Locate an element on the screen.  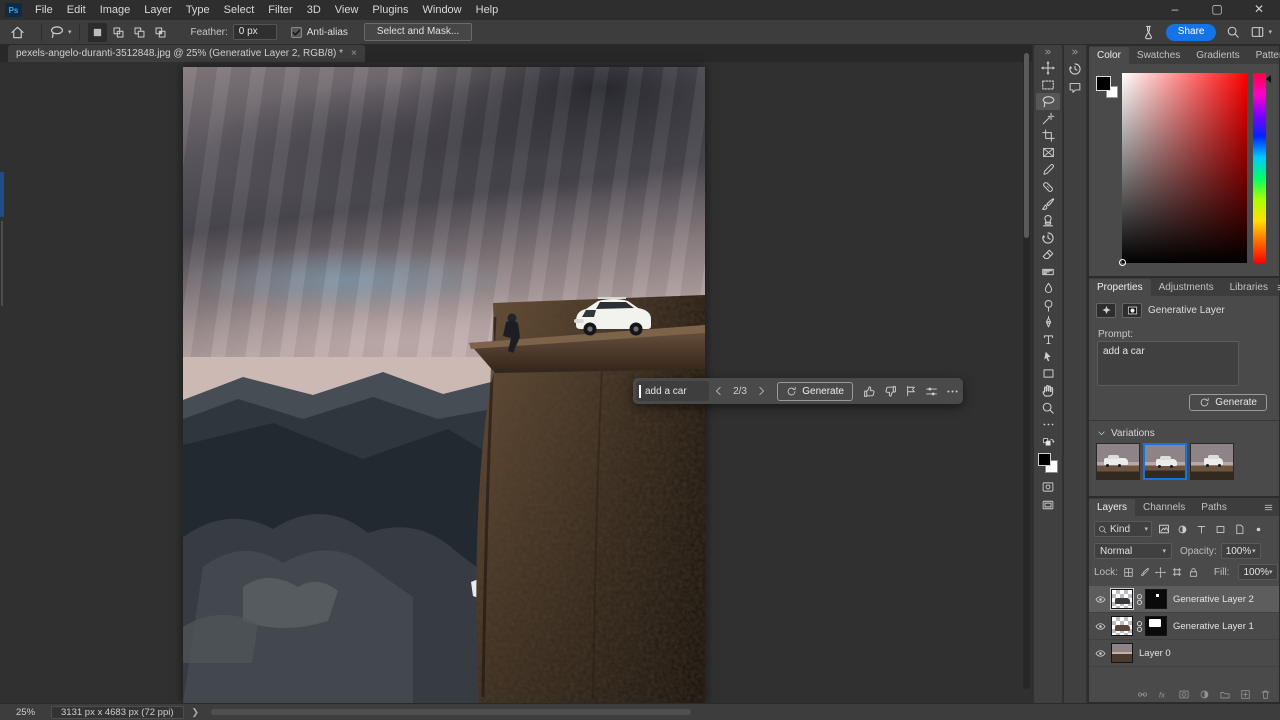
thumbs-down-icon is located at coordinates (890, 391).